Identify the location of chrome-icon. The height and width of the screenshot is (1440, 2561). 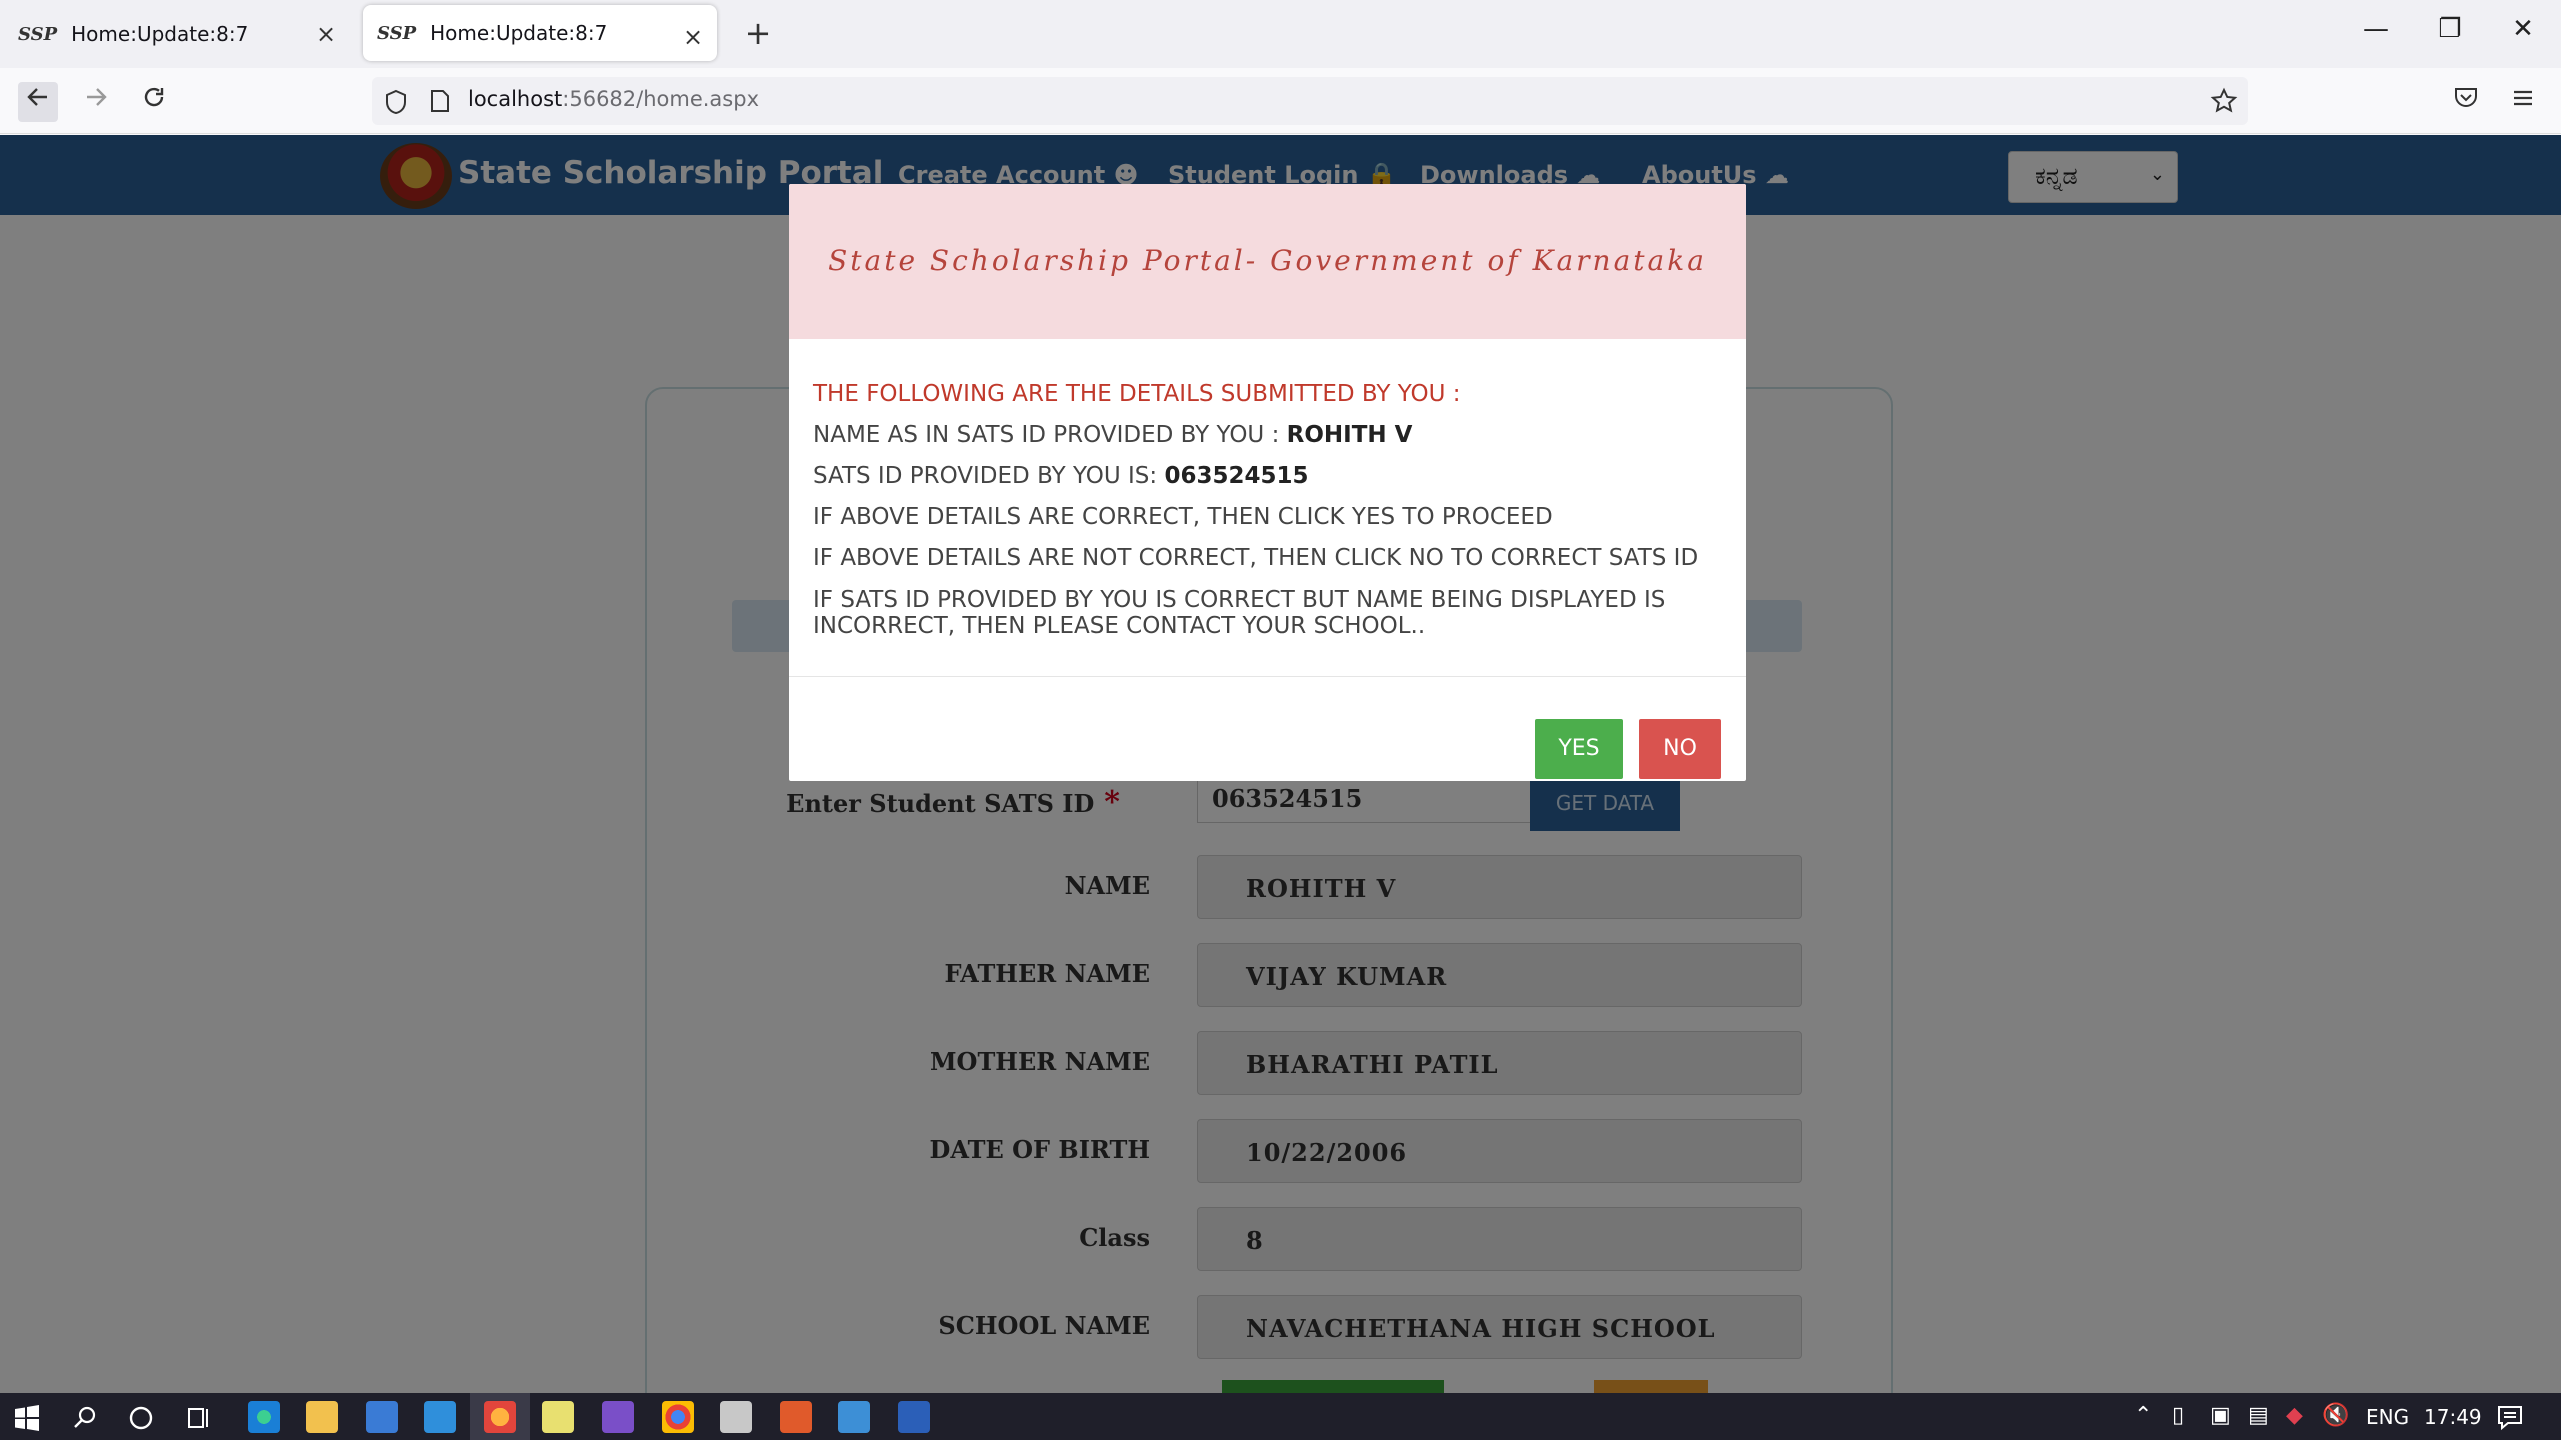
(678, 1417).